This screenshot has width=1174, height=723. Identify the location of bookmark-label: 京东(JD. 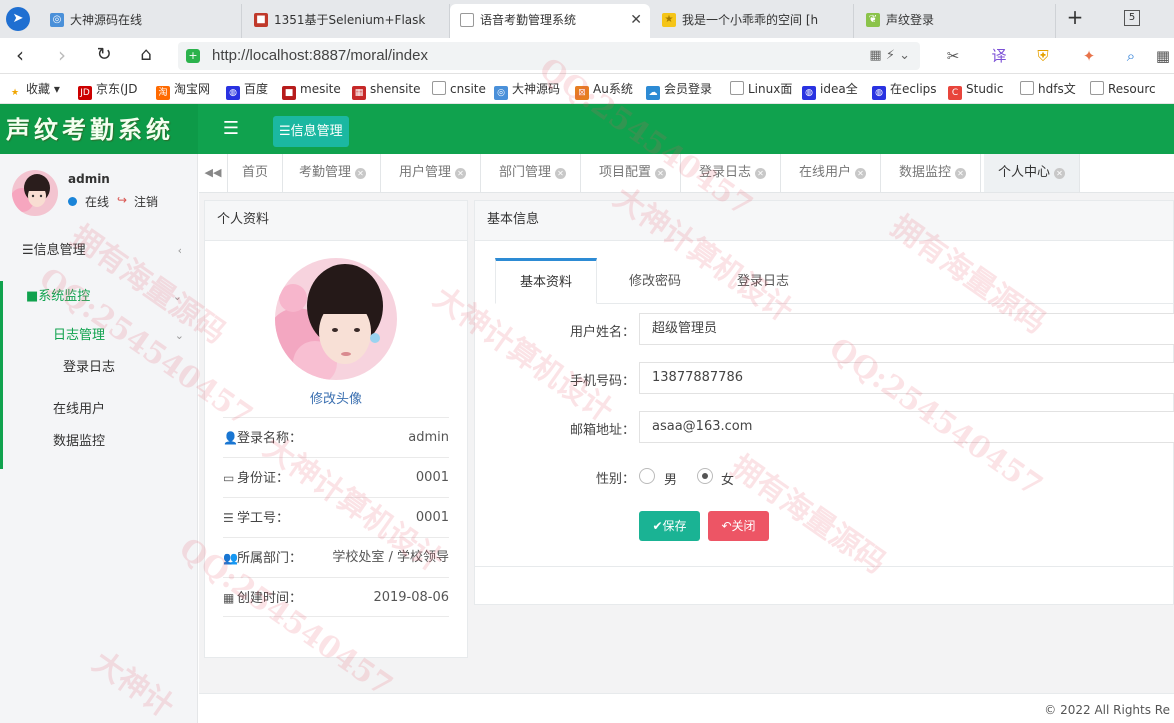
(117, 89).